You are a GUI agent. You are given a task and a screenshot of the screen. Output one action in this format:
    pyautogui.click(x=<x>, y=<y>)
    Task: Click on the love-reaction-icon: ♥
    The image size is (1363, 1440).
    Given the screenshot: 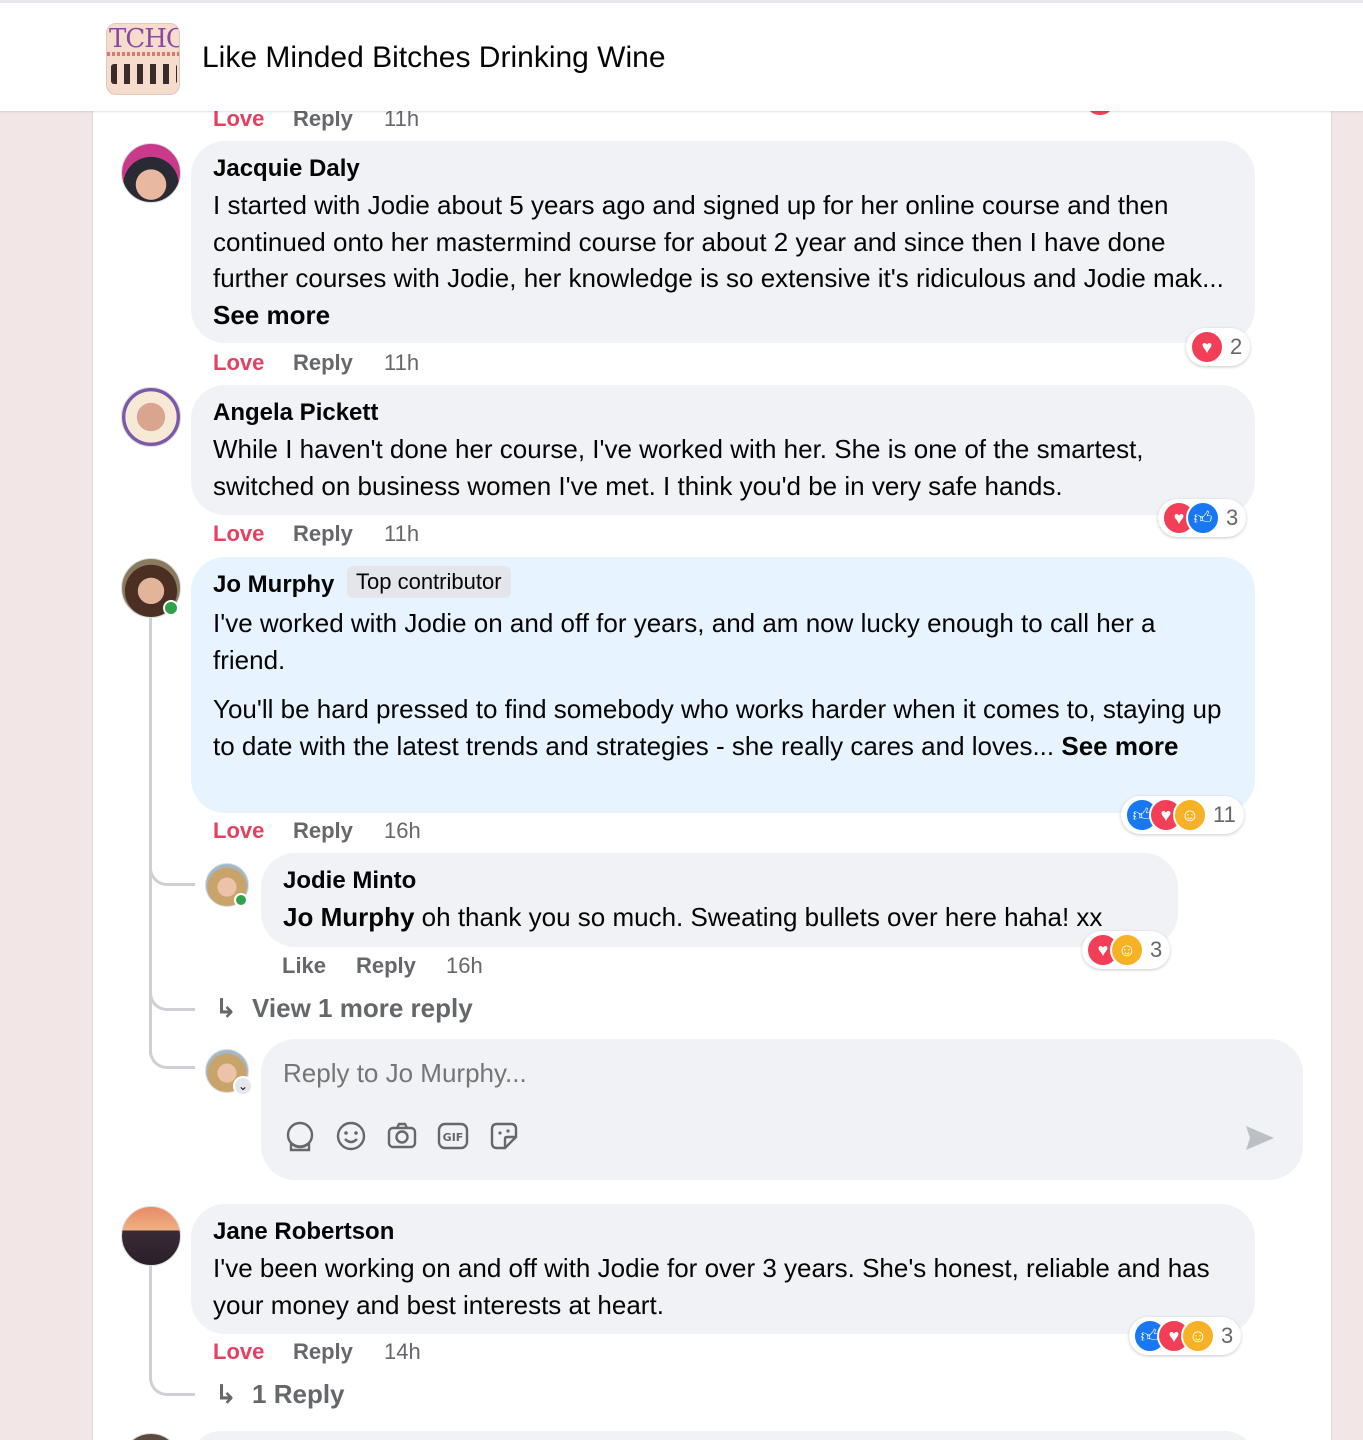 What is the action you would take?
    pyautogui.click(x=1207, y=347)
    